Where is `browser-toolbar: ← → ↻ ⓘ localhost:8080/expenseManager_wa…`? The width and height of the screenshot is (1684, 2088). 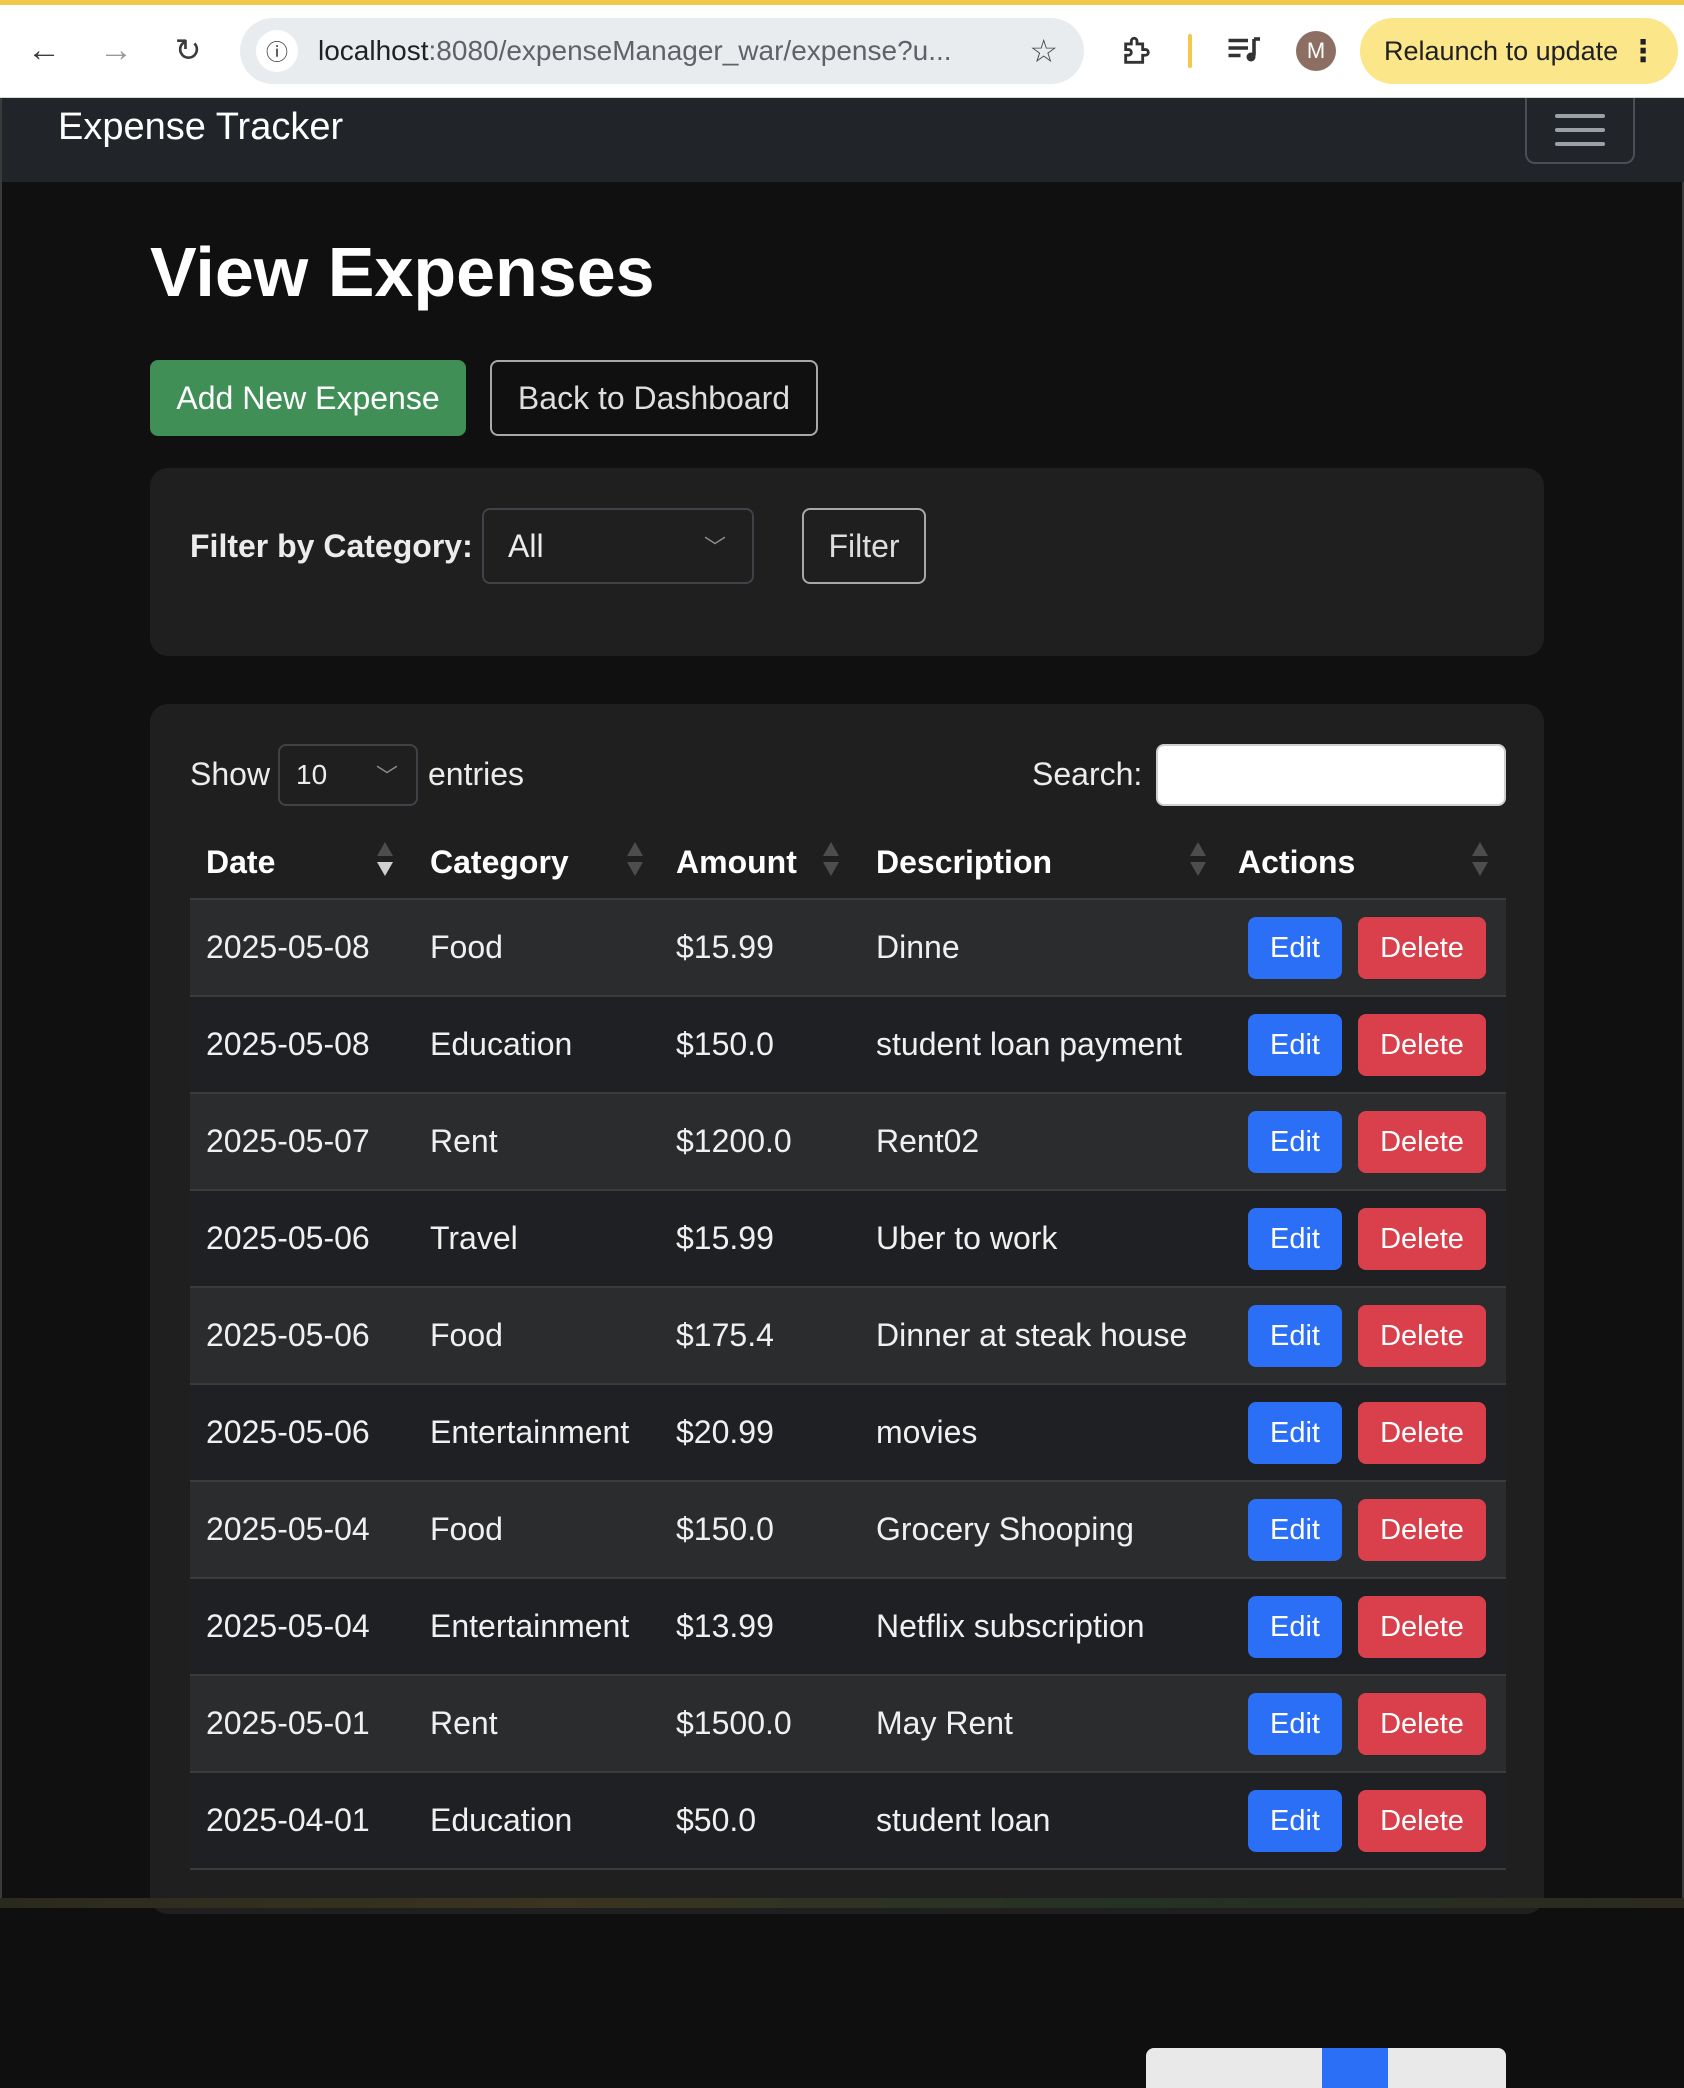
browser-toolbar: ← → ↻ ⓘ localhost:8080/expenseManager_wa… is located at coordinates (842, 49).